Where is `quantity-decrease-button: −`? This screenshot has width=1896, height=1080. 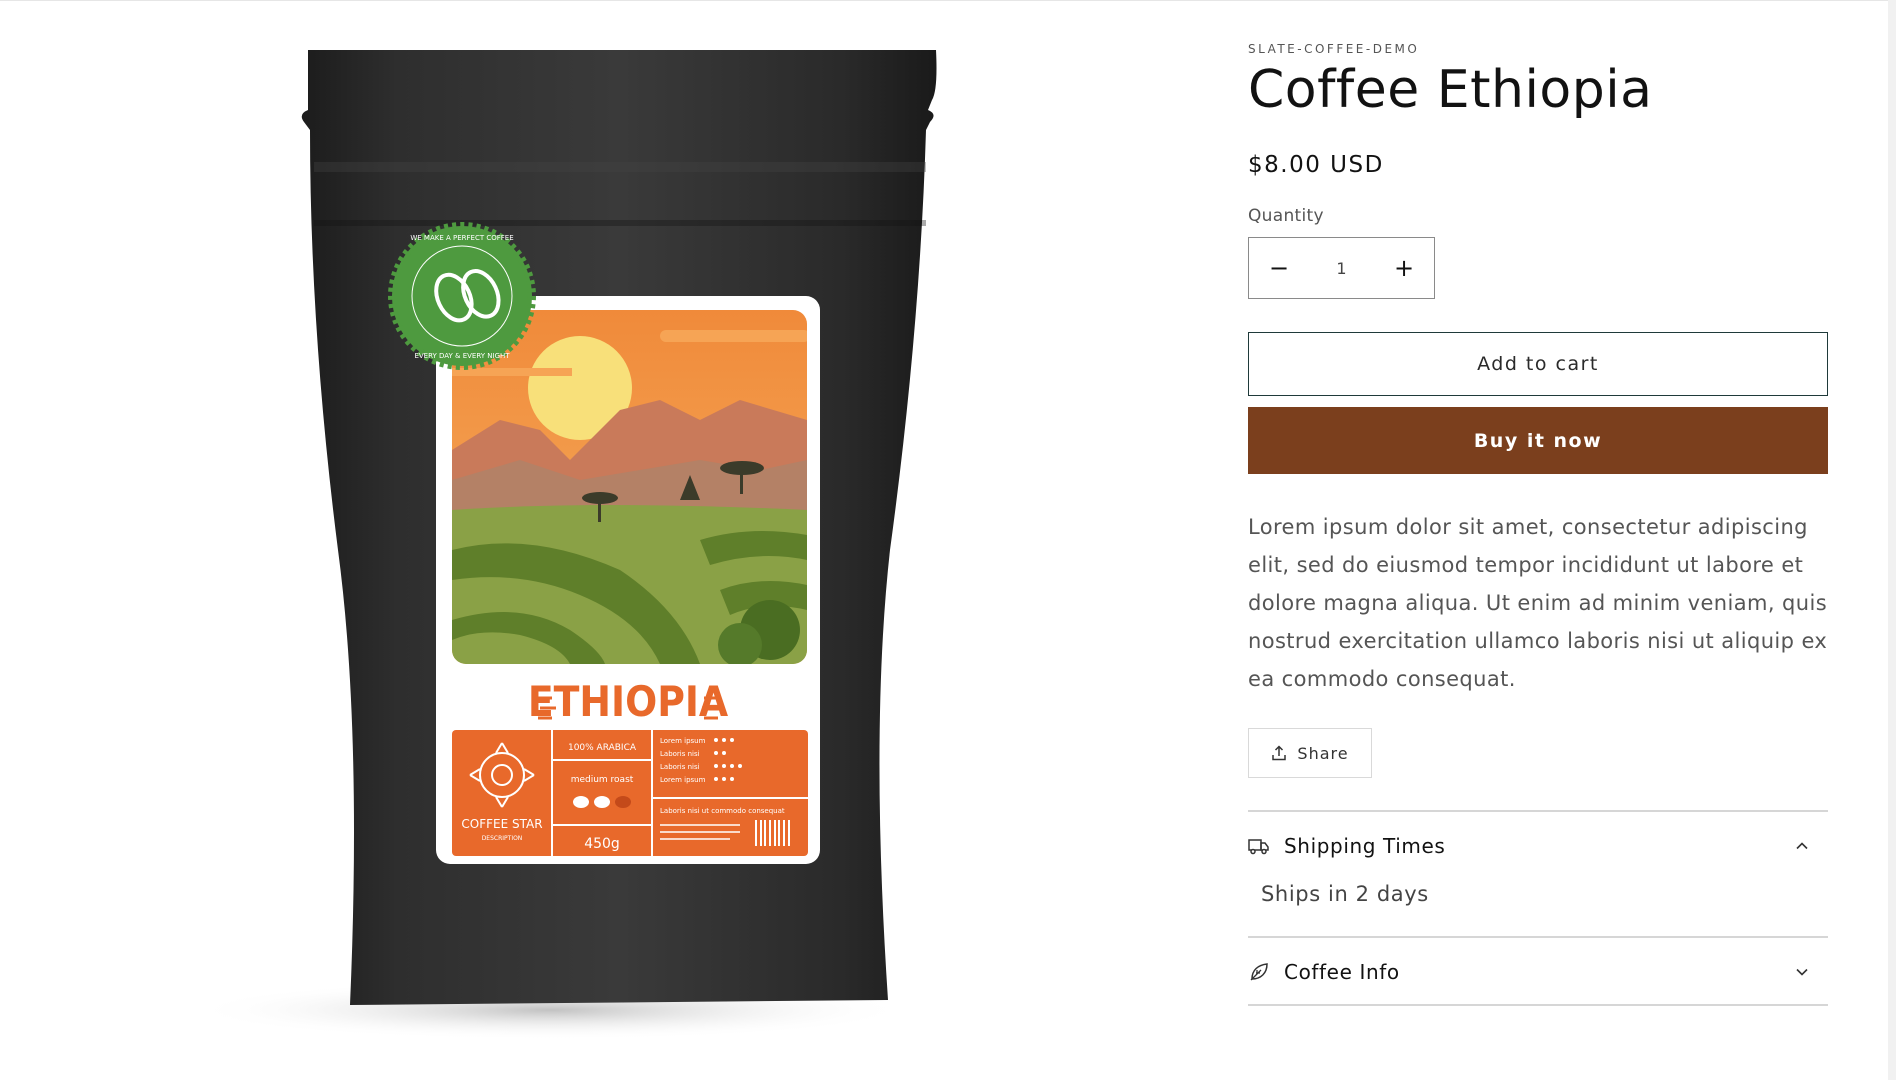
quantity-decrease-button: − is located at coordinates (1279, 268).